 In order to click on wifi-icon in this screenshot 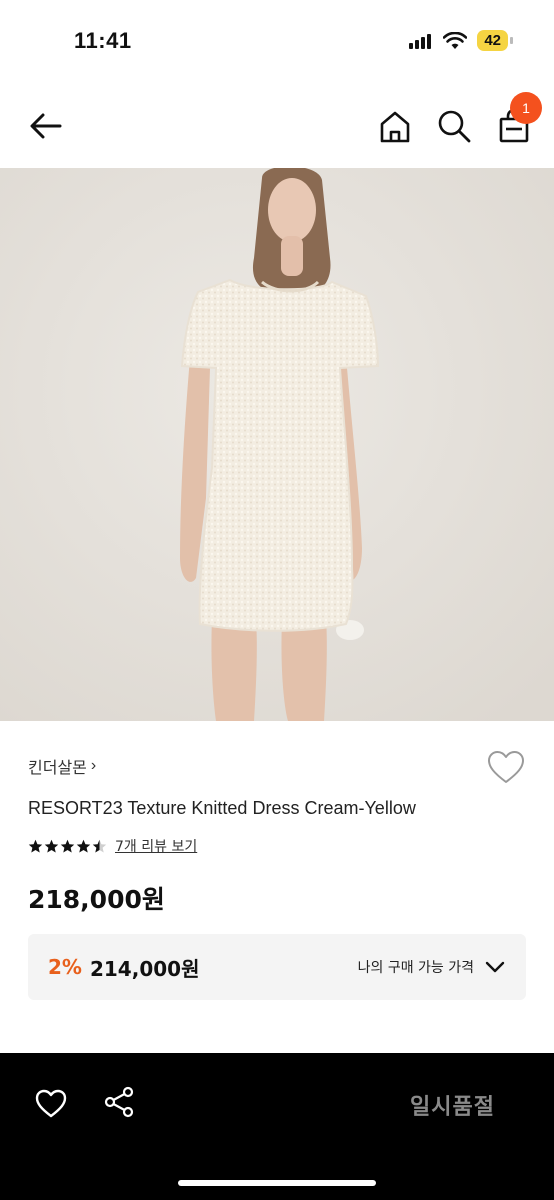, I will do `click(455, 40)`.